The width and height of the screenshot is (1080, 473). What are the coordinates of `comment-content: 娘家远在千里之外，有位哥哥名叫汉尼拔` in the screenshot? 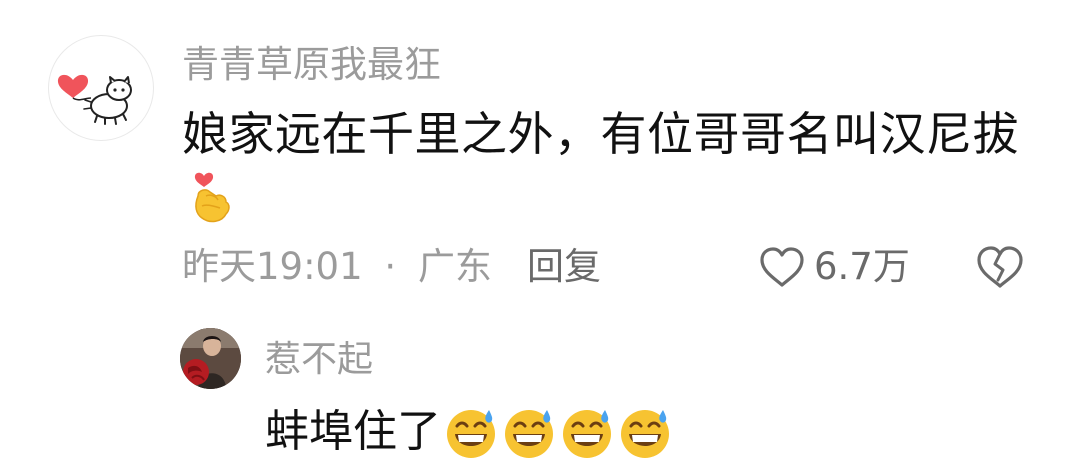 It's located at (600, 134).